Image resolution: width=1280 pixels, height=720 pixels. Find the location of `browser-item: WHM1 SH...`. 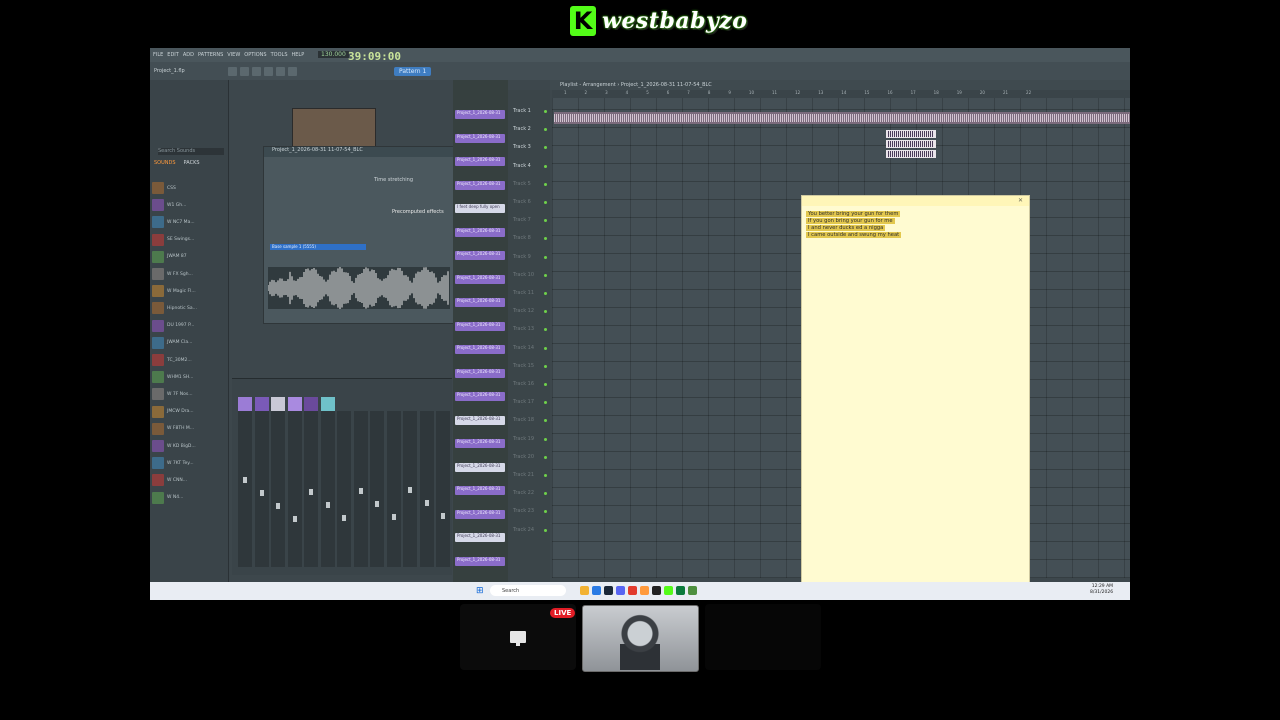

browser-item: WHM1 SH... is located at coordinates (189, 377).